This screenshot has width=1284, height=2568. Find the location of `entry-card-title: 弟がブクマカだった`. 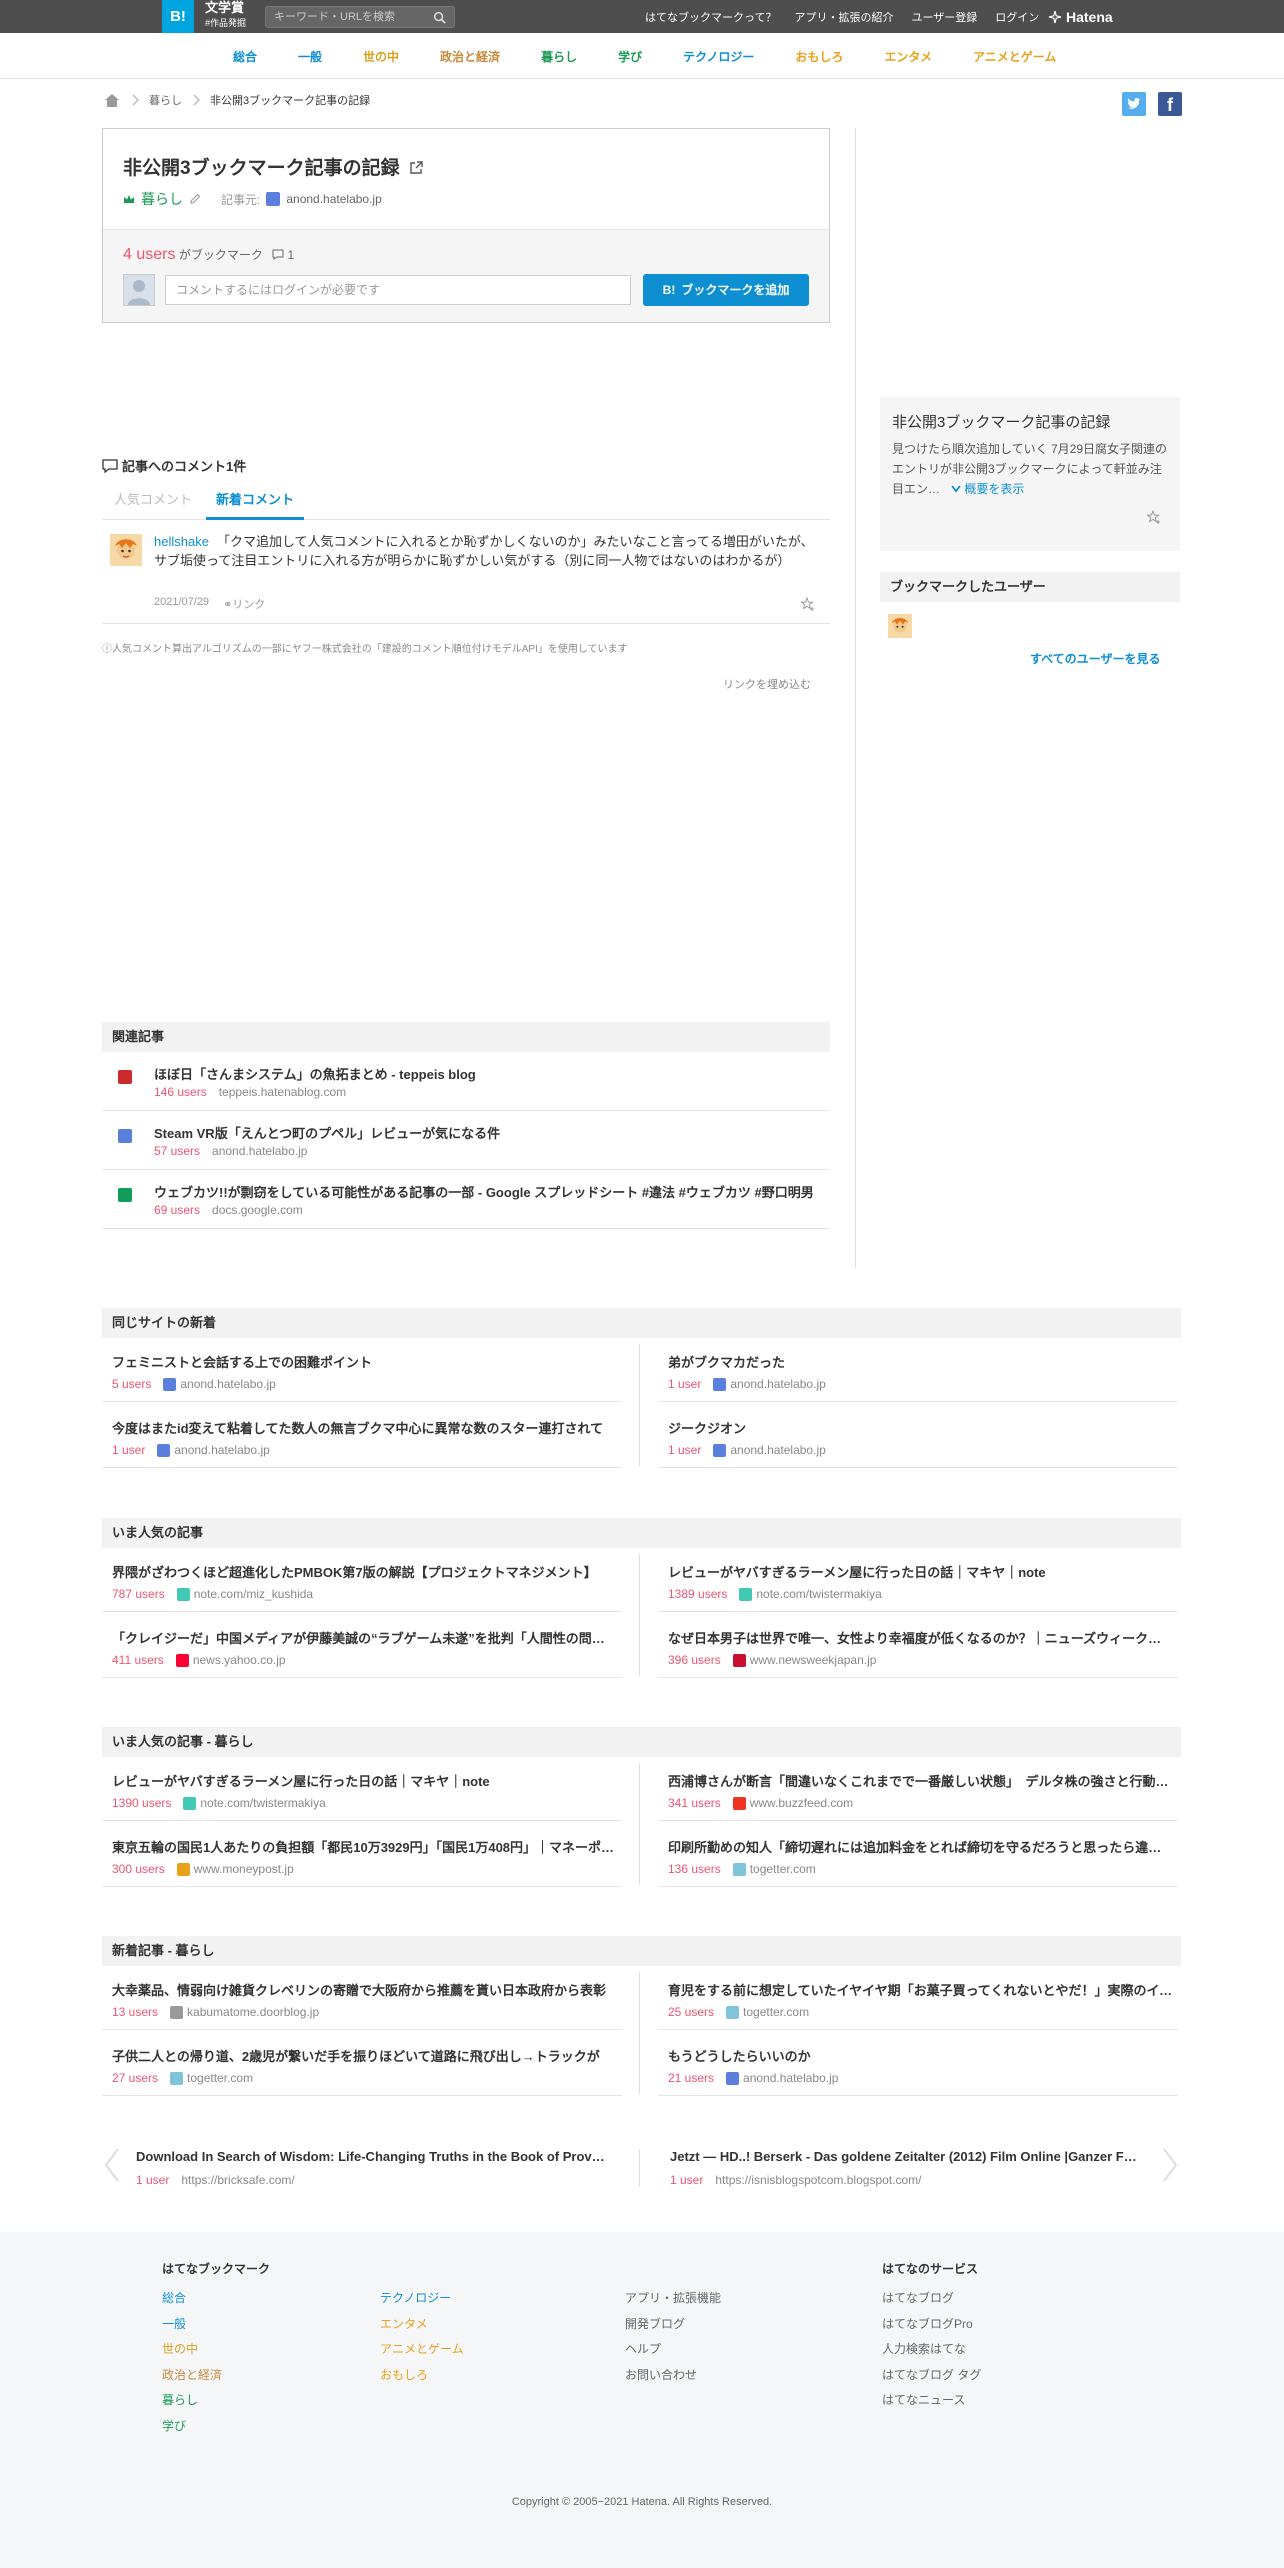

entry-card-title: 弟がブクマカだった is located at coordinates (920, 1361).